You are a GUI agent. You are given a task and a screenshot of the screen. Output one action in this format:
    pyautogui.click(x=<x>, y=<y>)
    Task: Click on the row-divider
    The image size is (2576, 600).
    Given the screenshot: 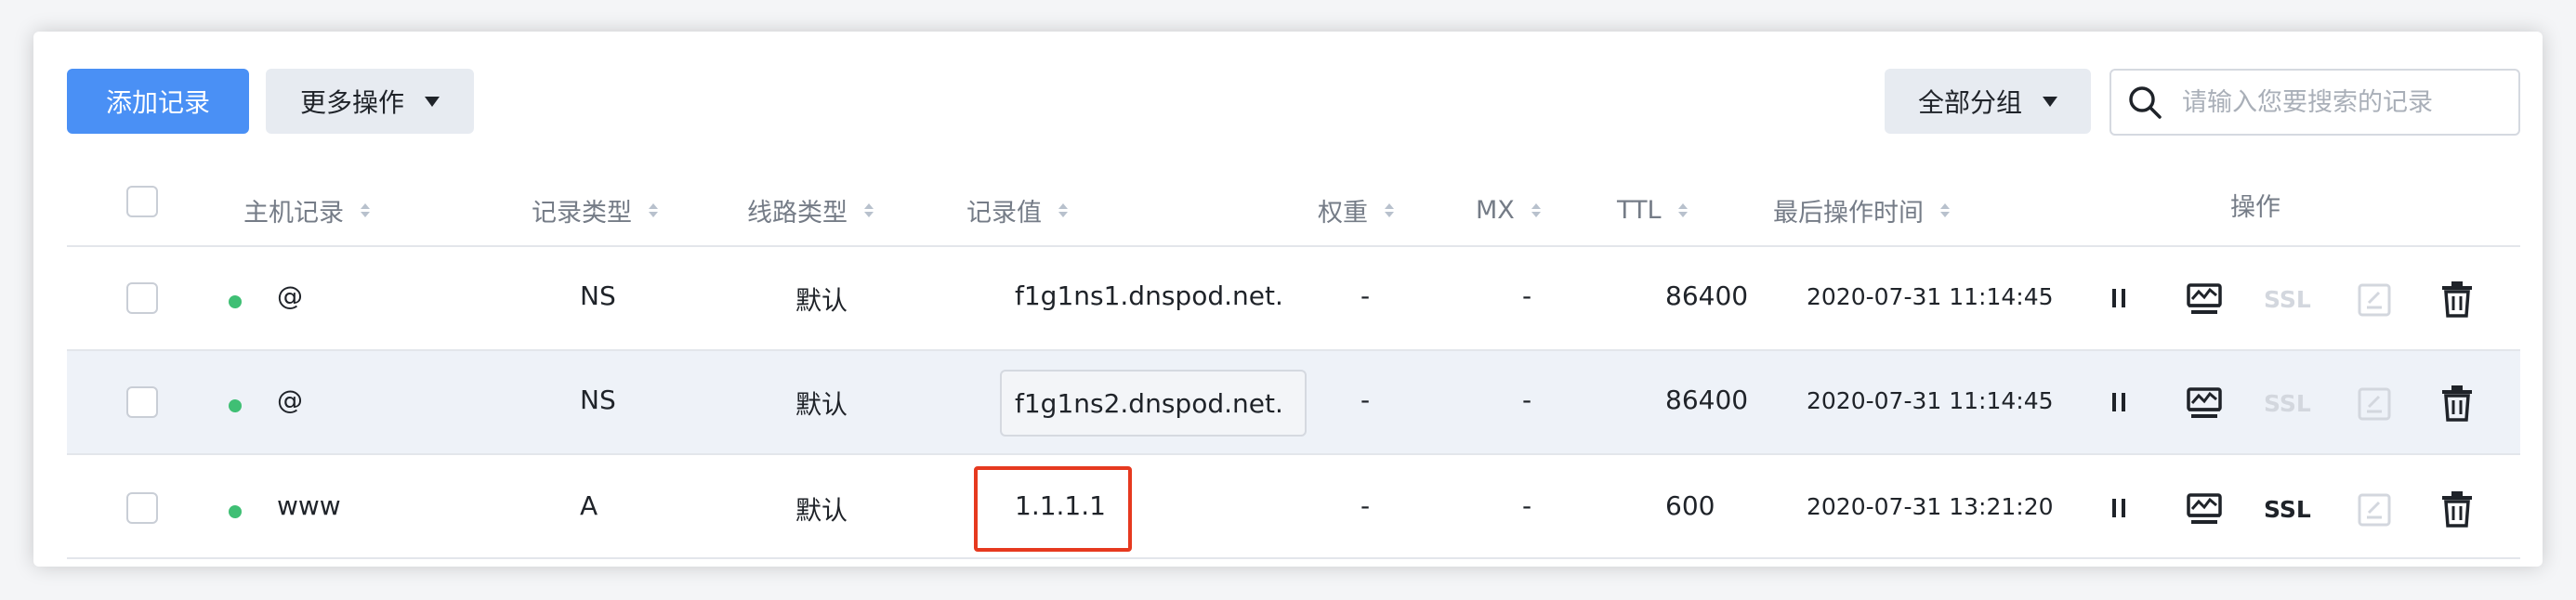 What is the action you would take?
    pyautogui.click(x=1293, y=558)
    